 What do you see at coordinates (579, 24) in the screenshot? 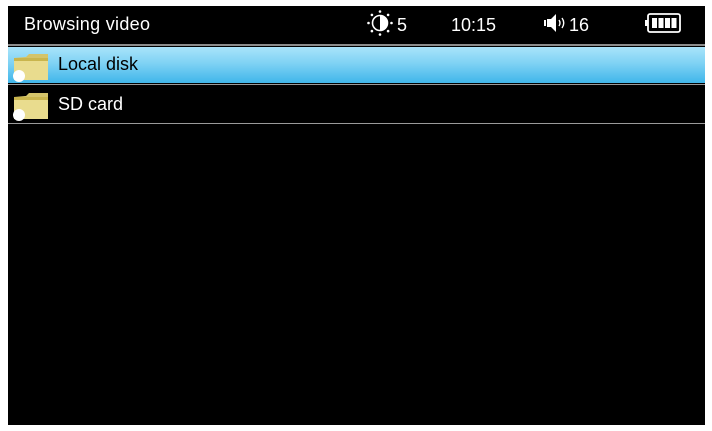
I see `volume-value: 16` at bounding box center [579, 24].